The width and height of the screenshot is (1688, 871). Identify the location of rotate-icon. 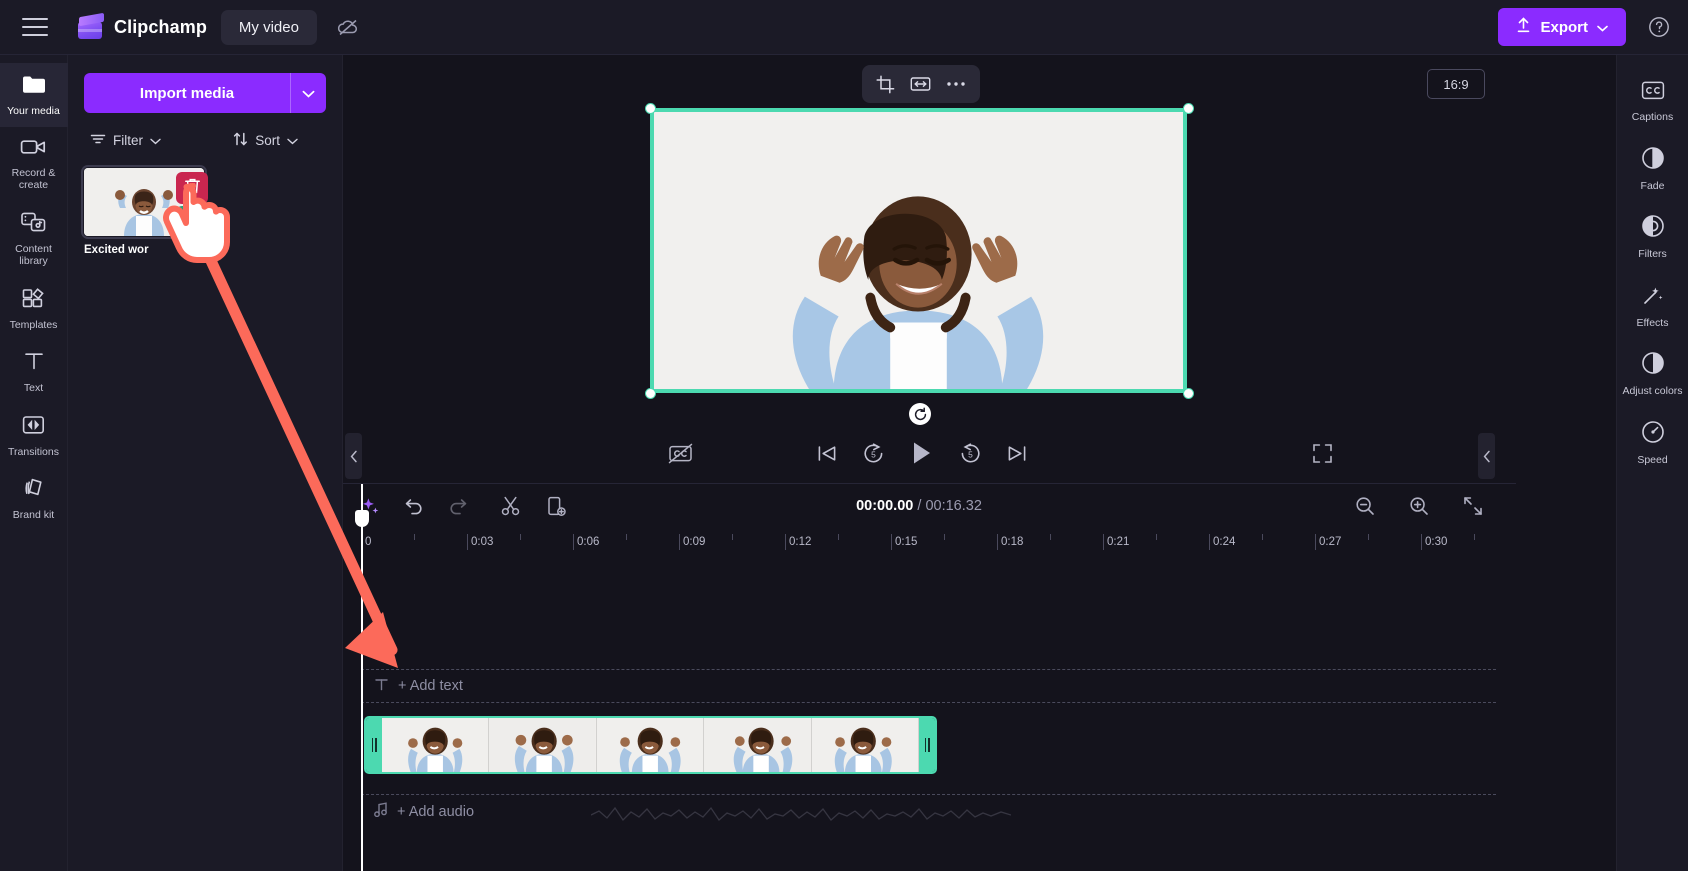
(920, 414).